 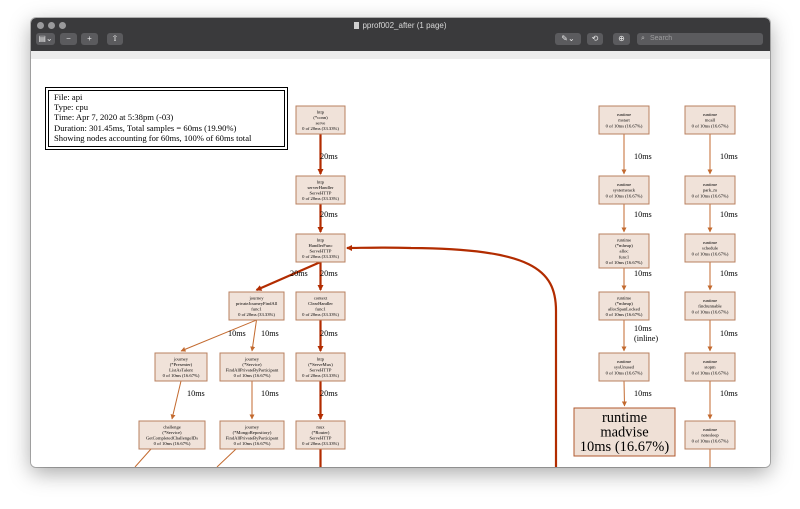 I want to click on edge-journey-presenter-listastalent-to-challenge-service-getcompleted, so click(x=176, y=400).